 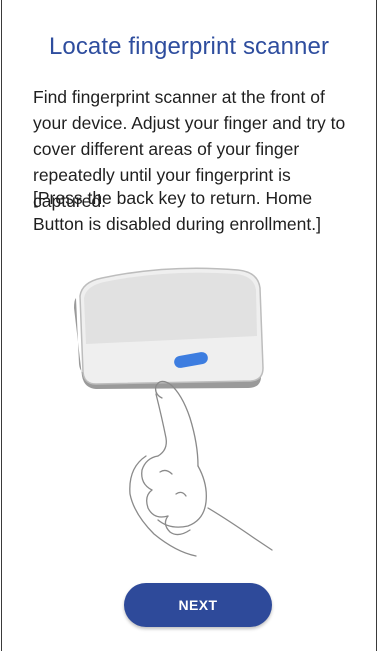 What do you see at coordinates (198, 605) in the screenshot?
I see `next-button: NEXT` at bounding box center [198, 605].